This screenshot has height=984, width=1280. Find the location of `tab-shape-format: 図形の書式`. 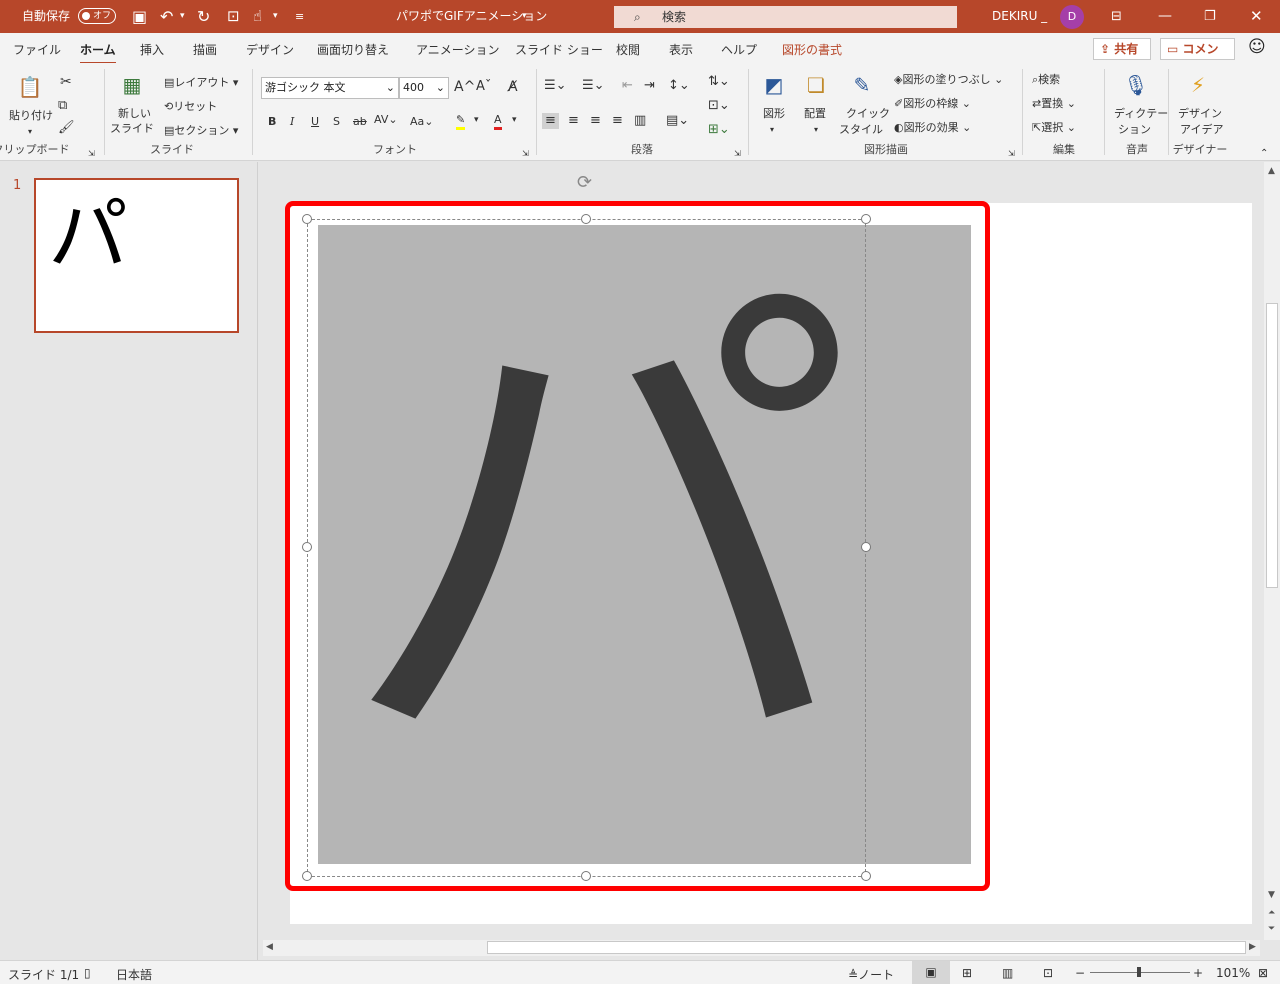

tab-shape-format: 図形の書式 is located at coordinates (812, 49).